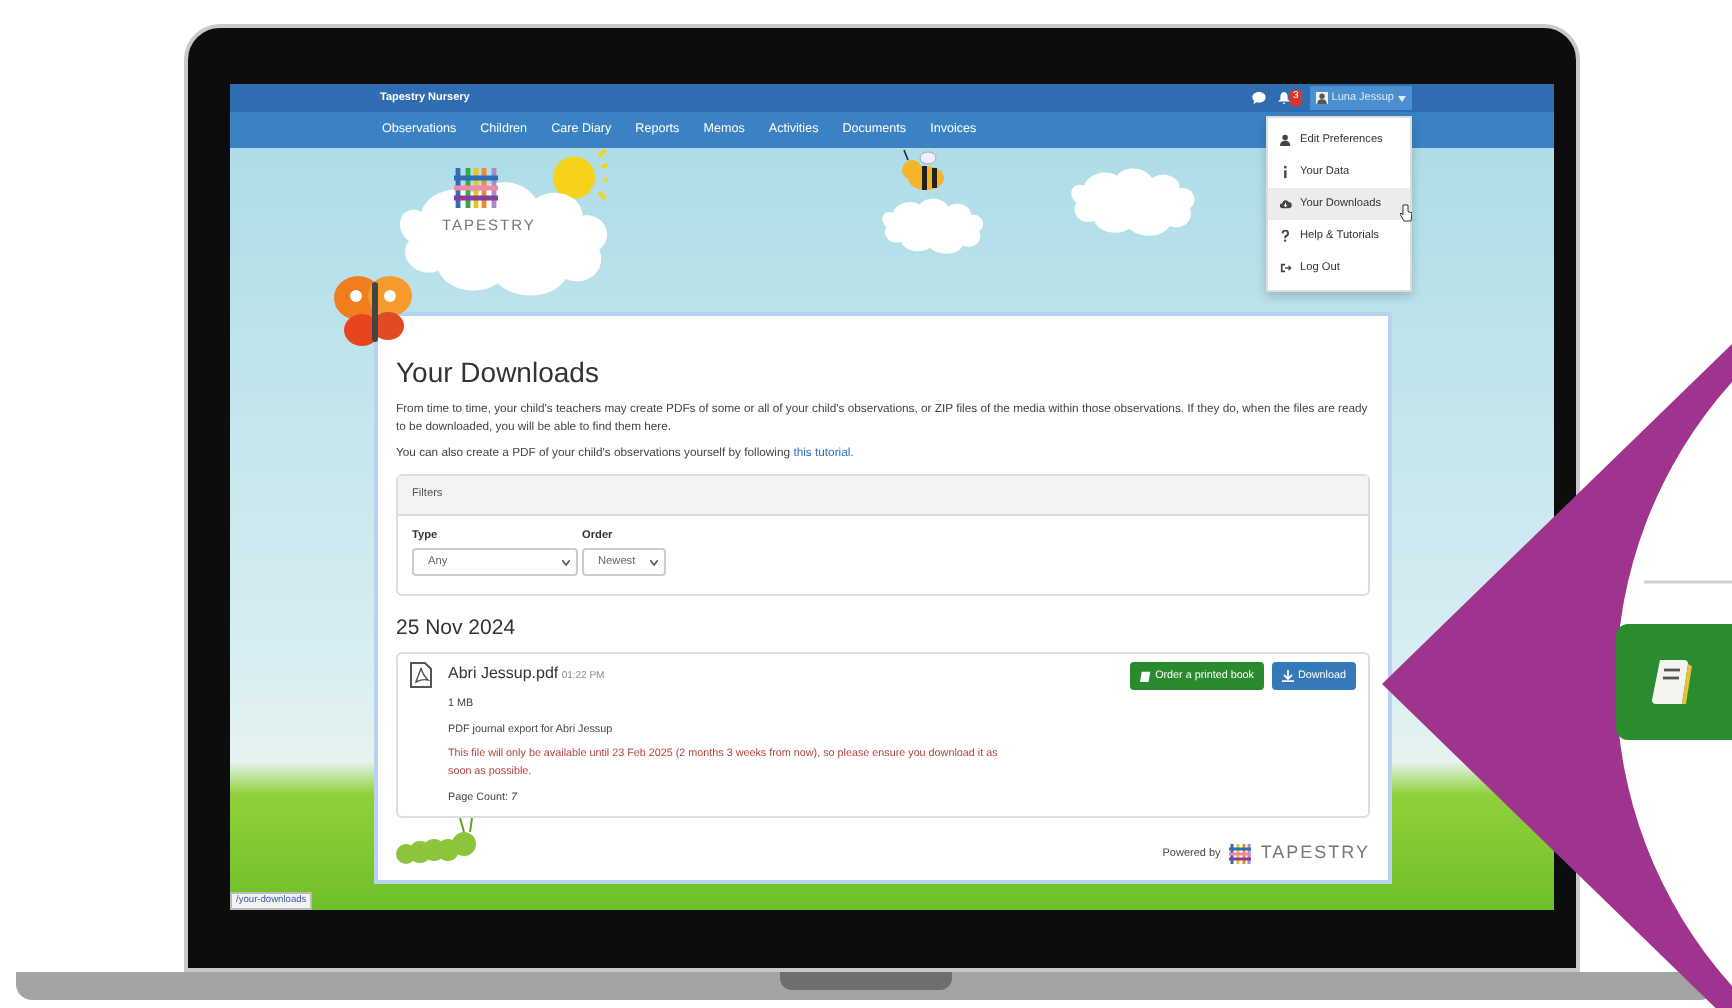 This screenshot has width=1732, height=1008. Describe the element at coordinates (1284, 98) in the screenshot. I see `bell-icon` at that location.